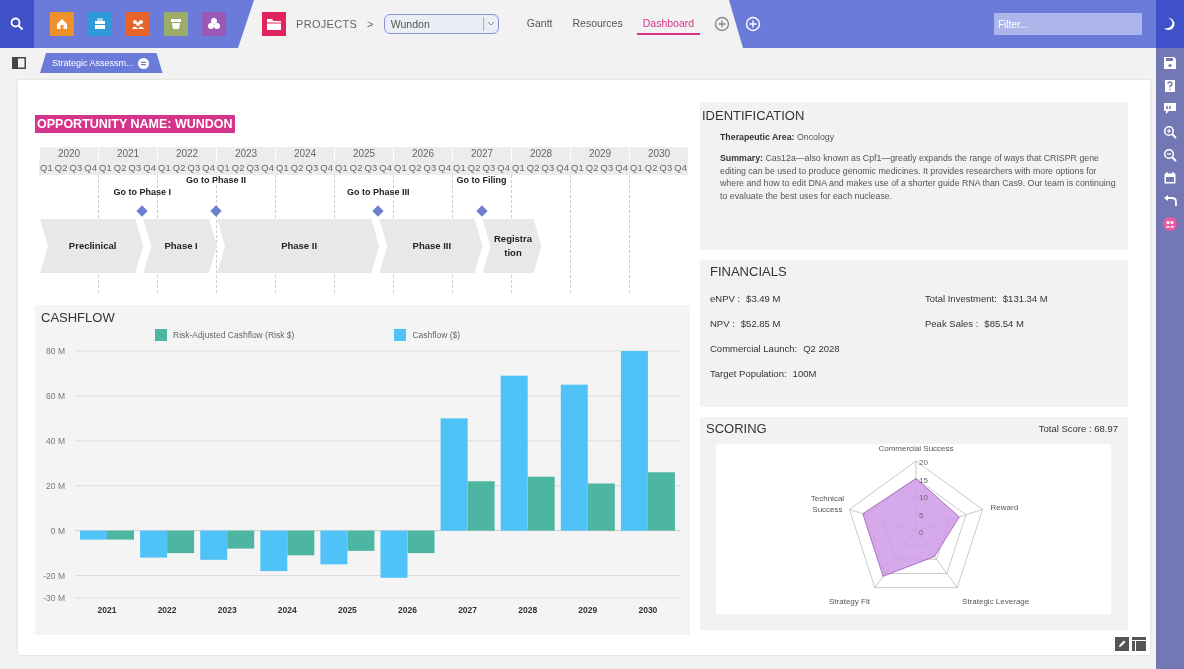  Describe the element at coordinates (778, 137) in the screenshot. I see `info-text: Therapeutic Area: Oncology` at that location.